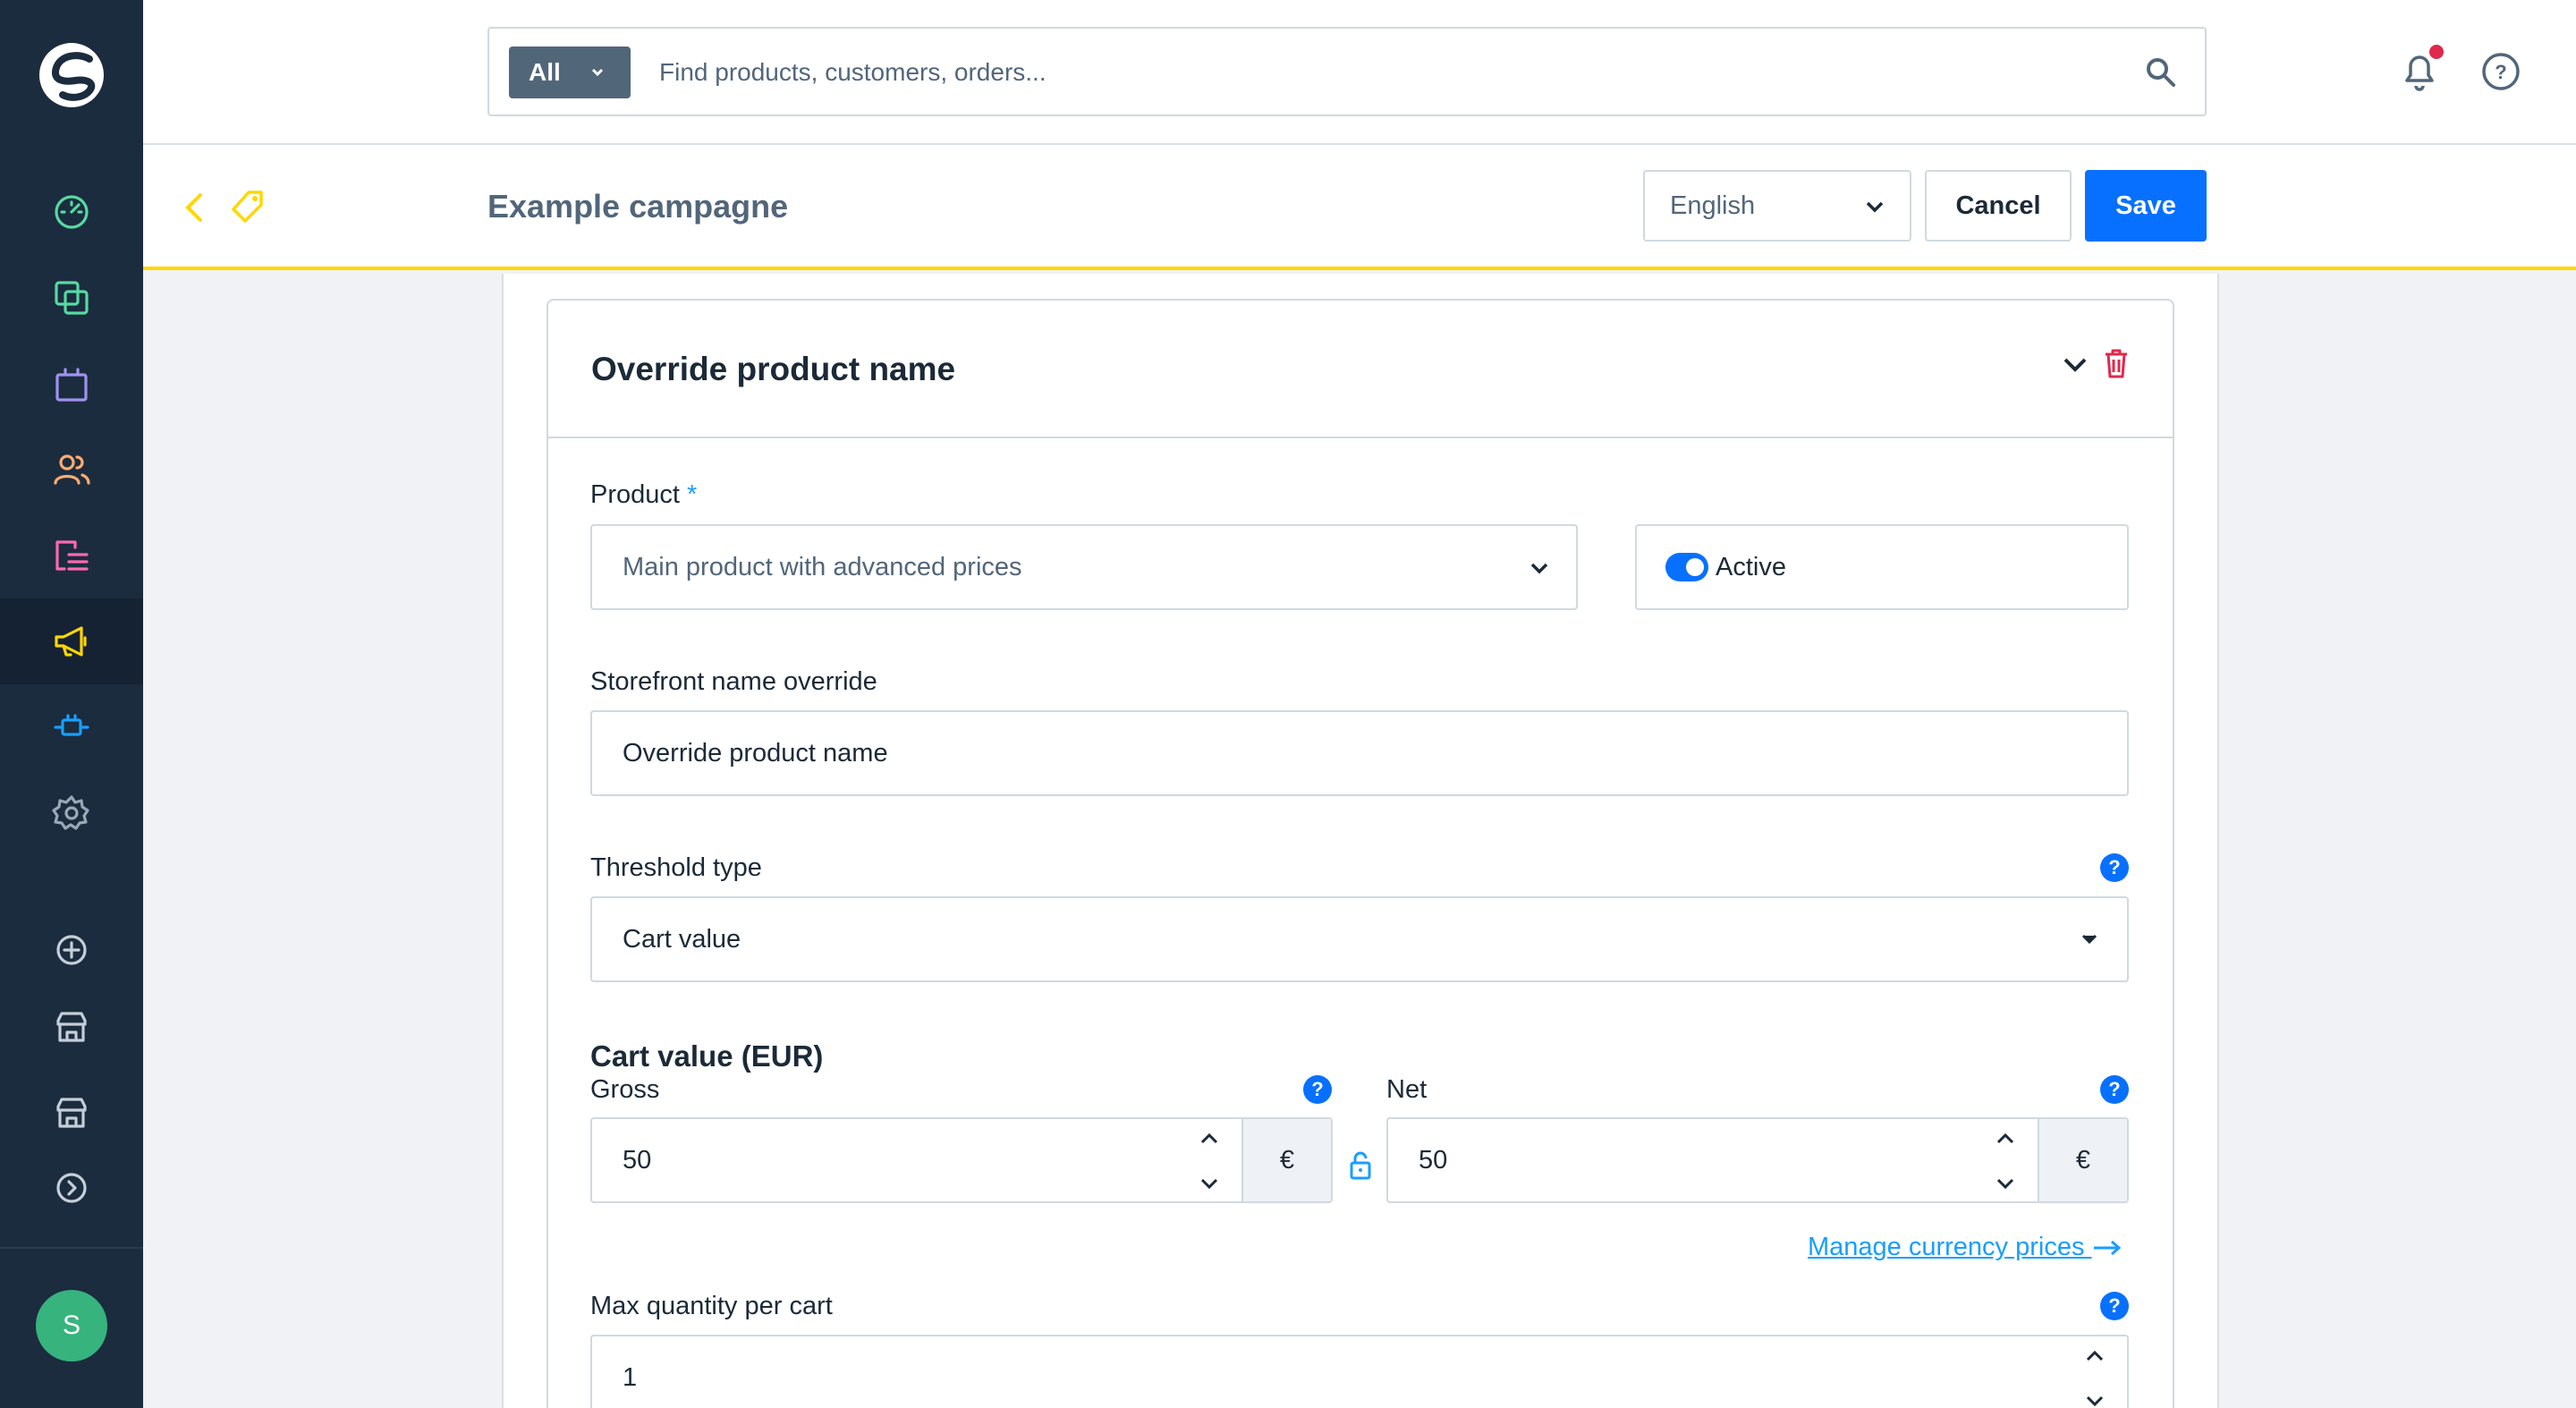 Image resolution: width=2576 pixels, height=1408 pixels. I want to click on threshold-help-icon: ?, so click(2114, 867).